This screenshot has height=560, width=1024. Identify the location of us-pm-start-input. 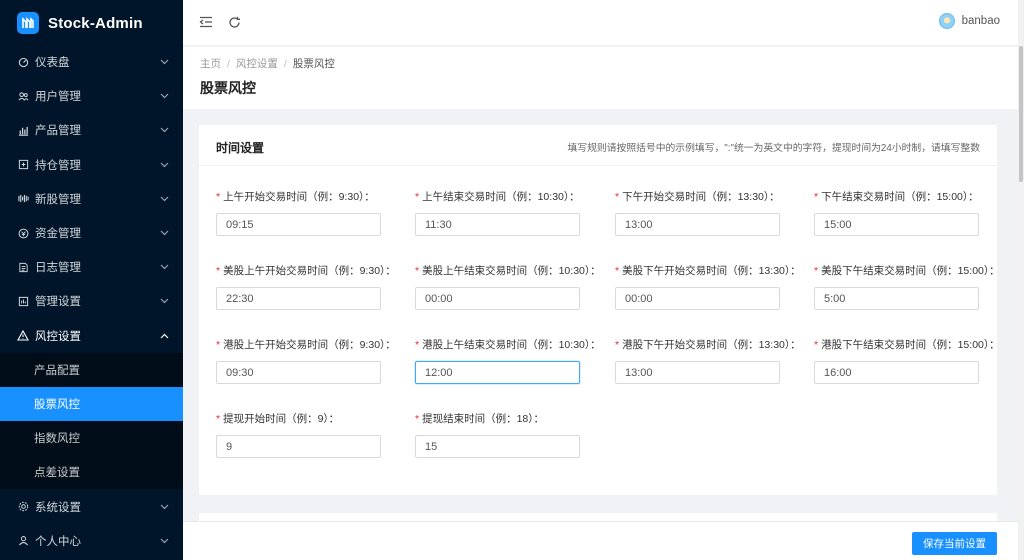
(697, 298).